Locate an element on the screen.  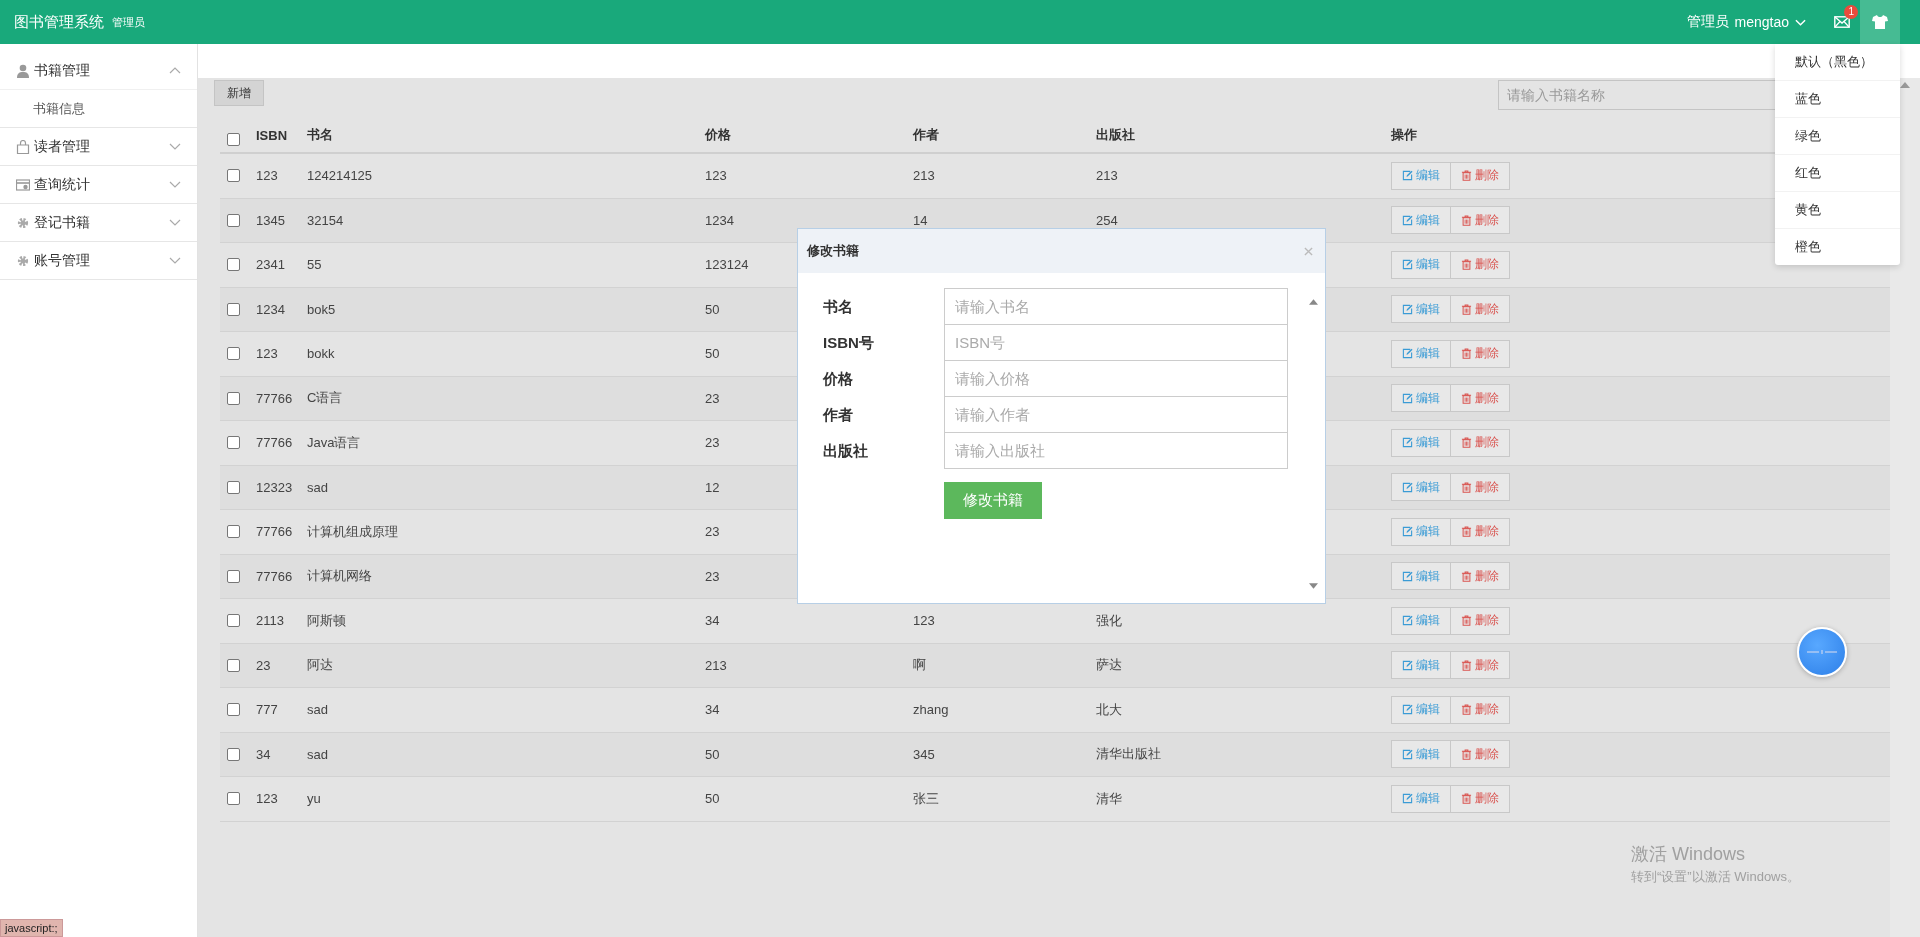
table-cell: 清华出版社 is located at coordinates (1128, 754).